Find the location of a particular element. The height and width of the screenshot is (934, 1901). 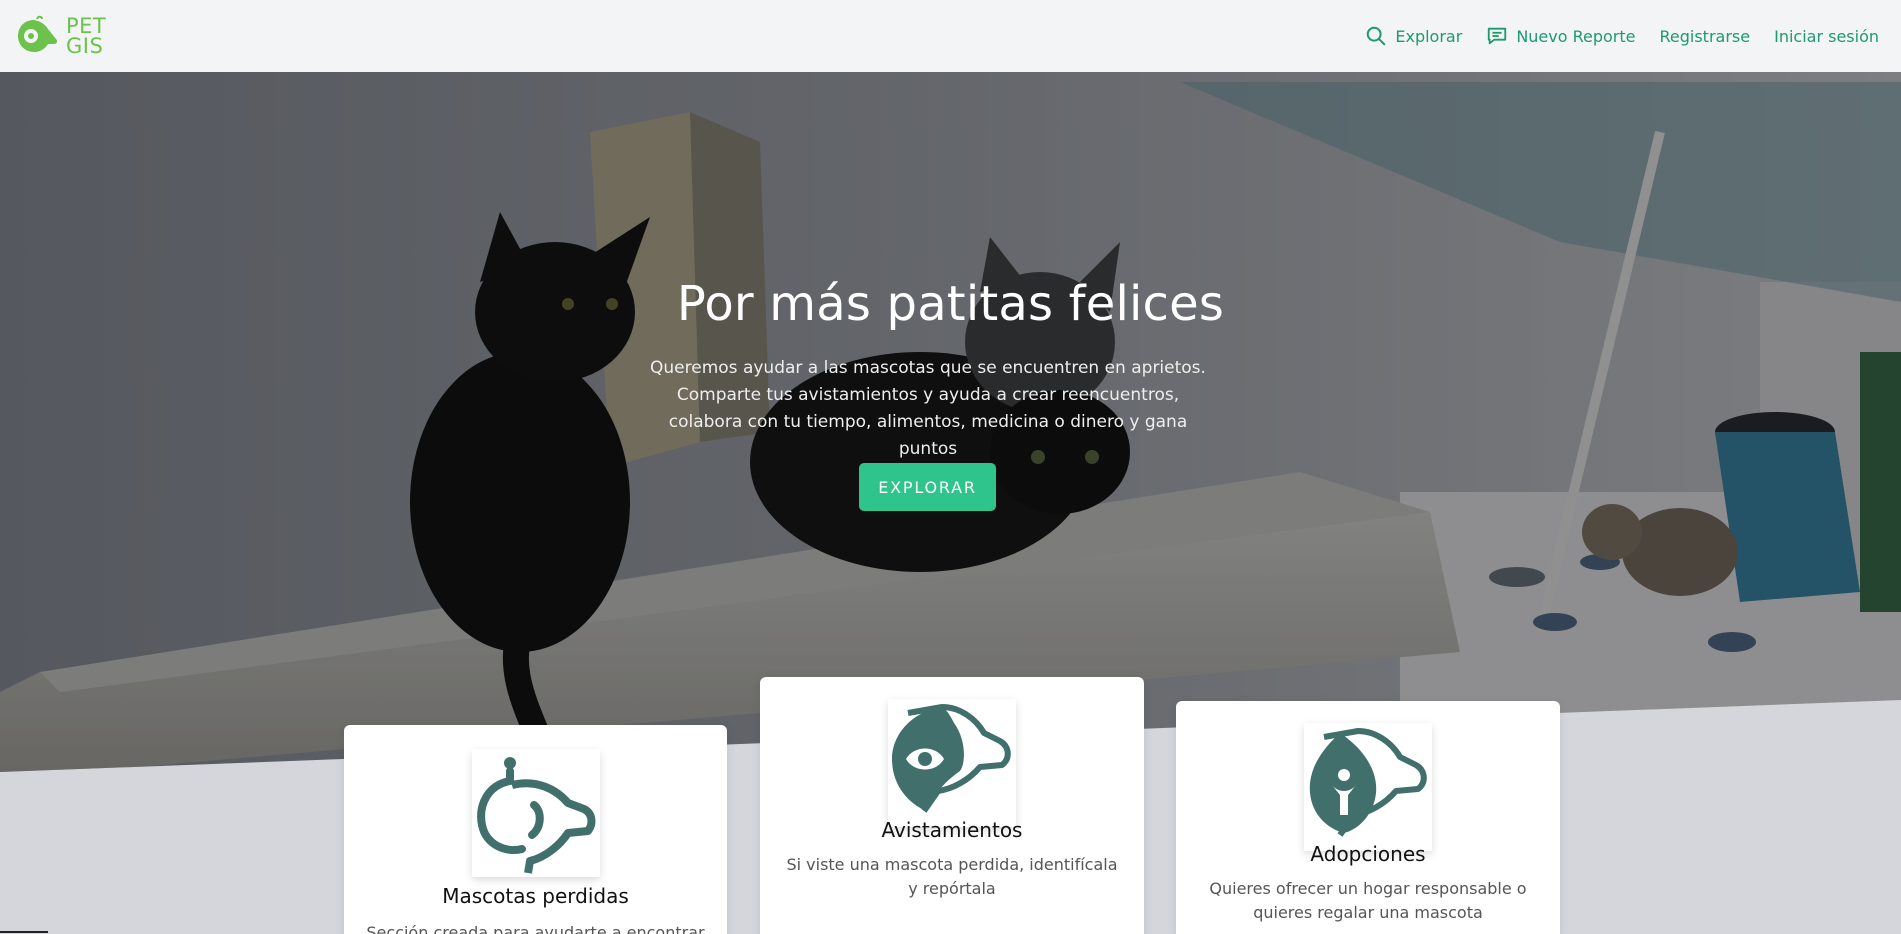

card-lost-pets-icon-box is located at coordinates (535, 813).